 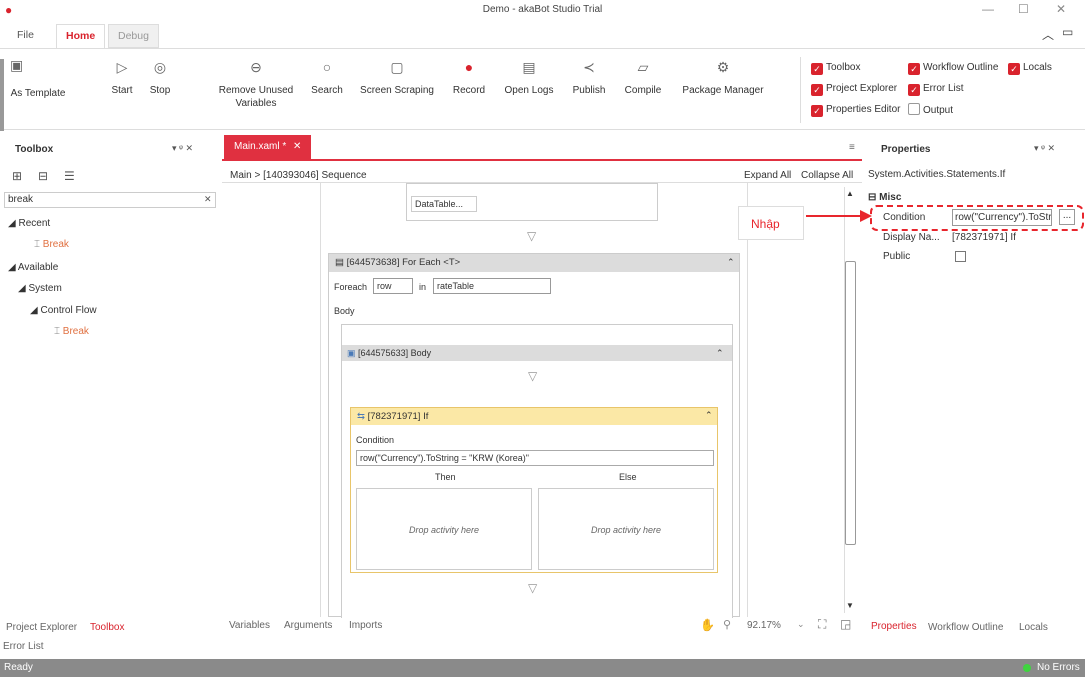 What do you see at coordinates (855, 110) in the screenshot?
I see `properties-editor-checkbox: ✓ Properties Editor` at bounding box center [855, 110].